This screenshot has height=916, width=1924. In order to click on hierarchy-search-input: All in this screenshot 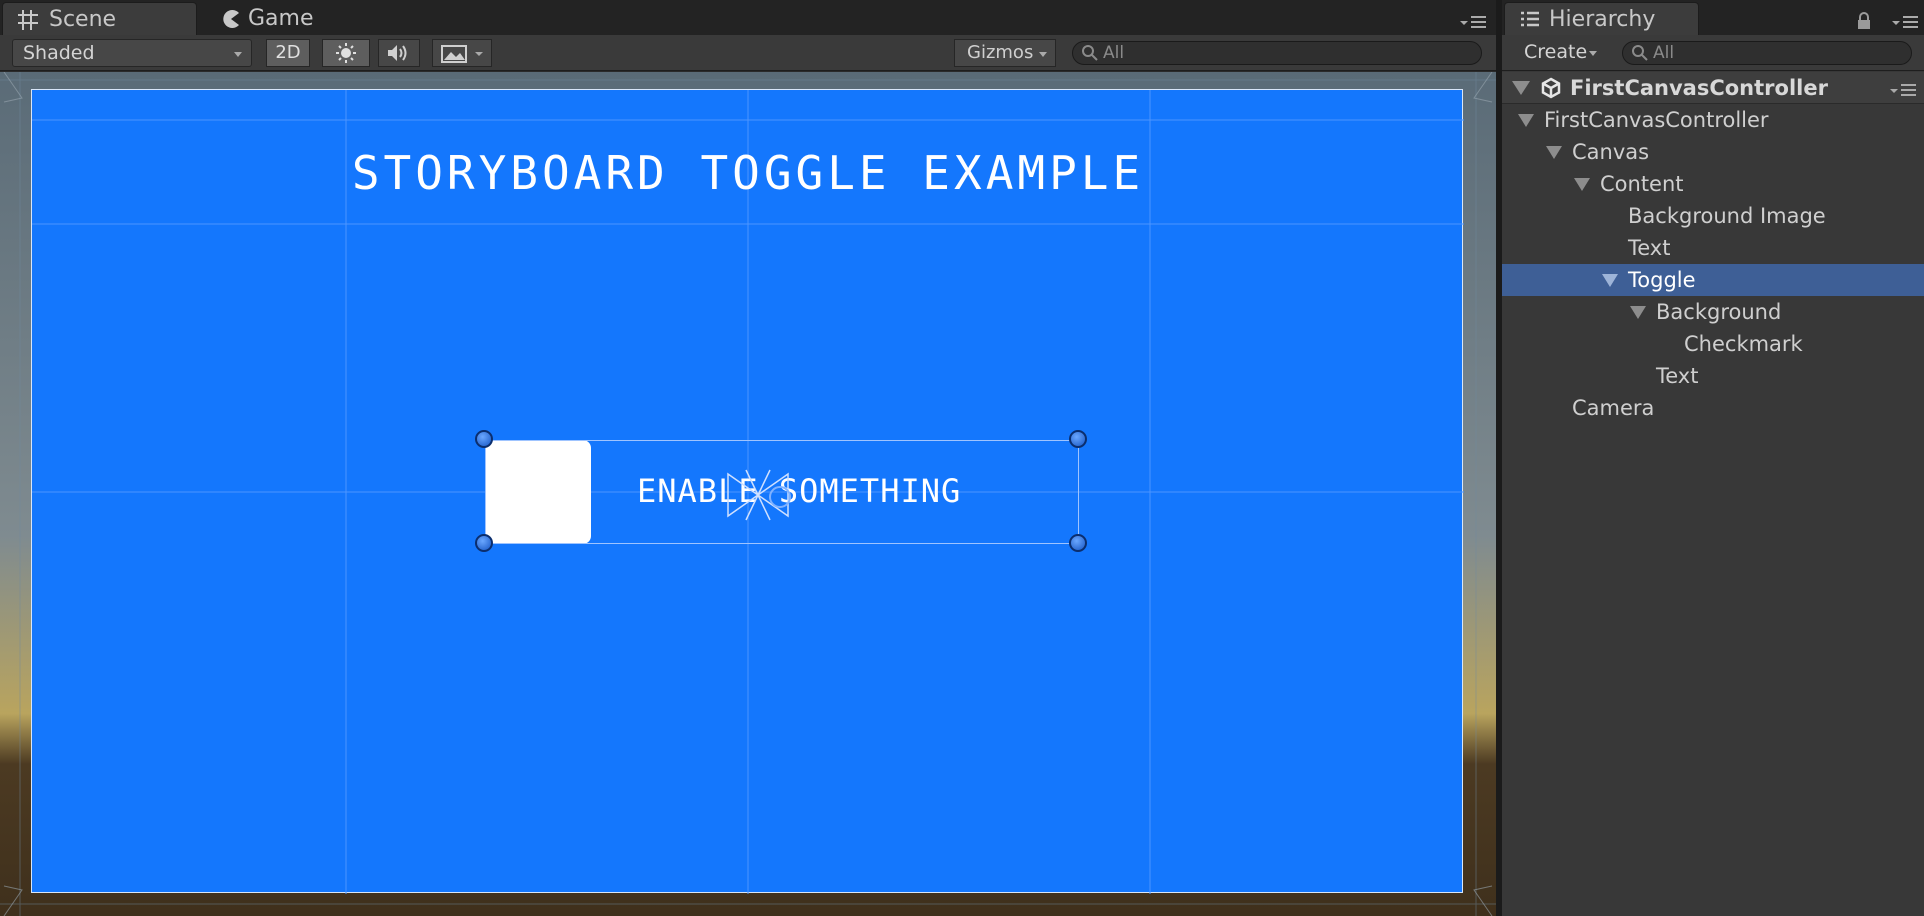, I will do `click(1767, 53)`.